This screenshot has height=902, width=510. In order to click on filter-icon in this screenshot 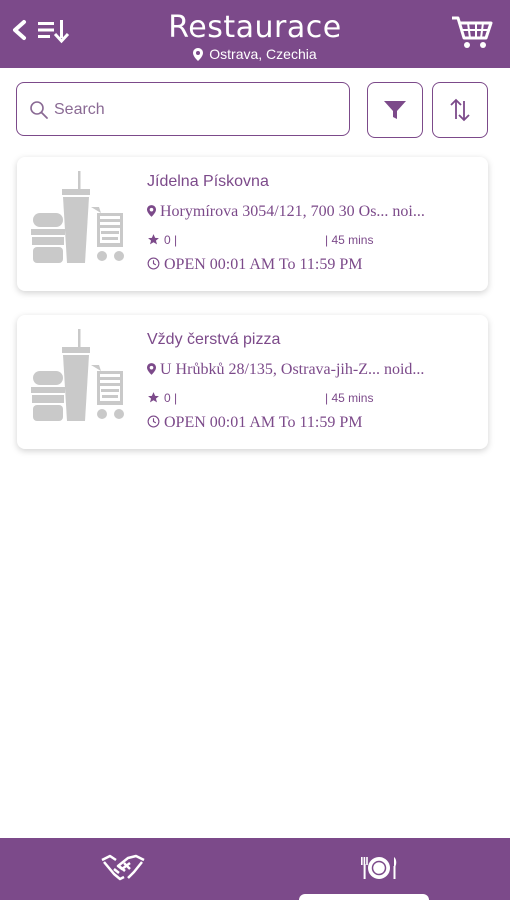, I will do `click(395, 110)`.